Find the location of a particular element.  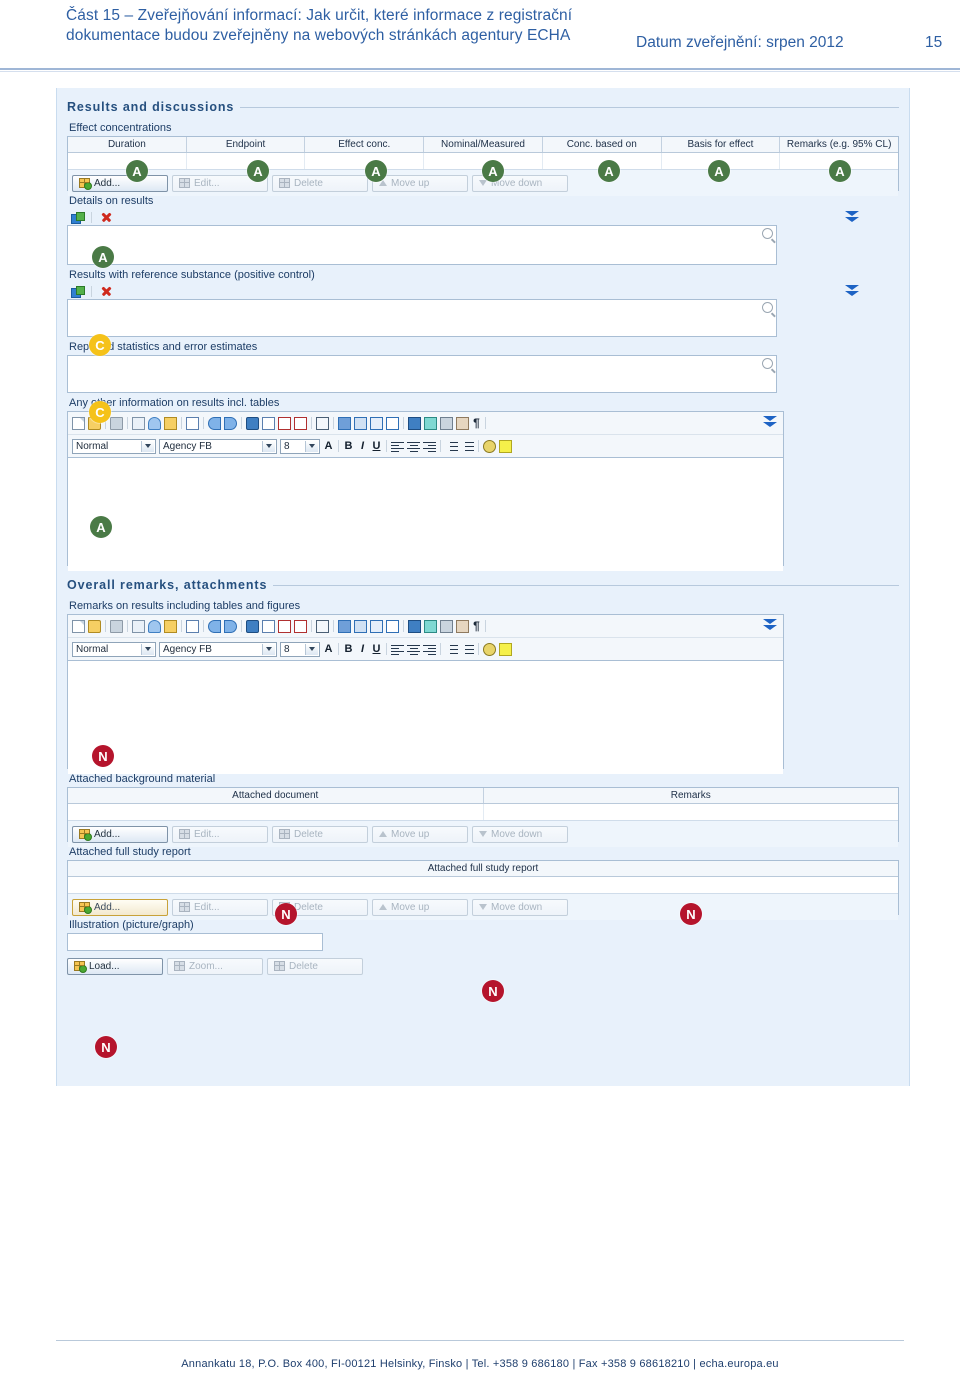

results-reference-textbox is located at coordinates (422, 318).